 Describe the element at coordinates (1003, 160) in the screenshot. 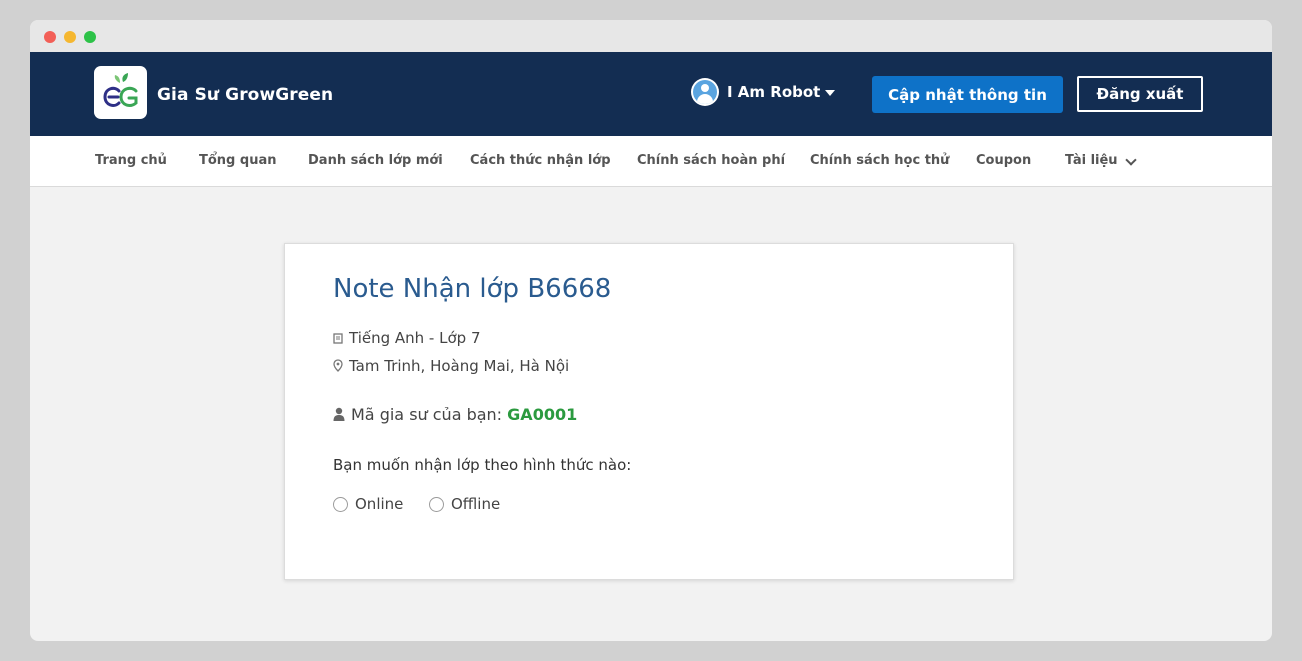

I see `nav-item-coupon: Coupon` at that location.